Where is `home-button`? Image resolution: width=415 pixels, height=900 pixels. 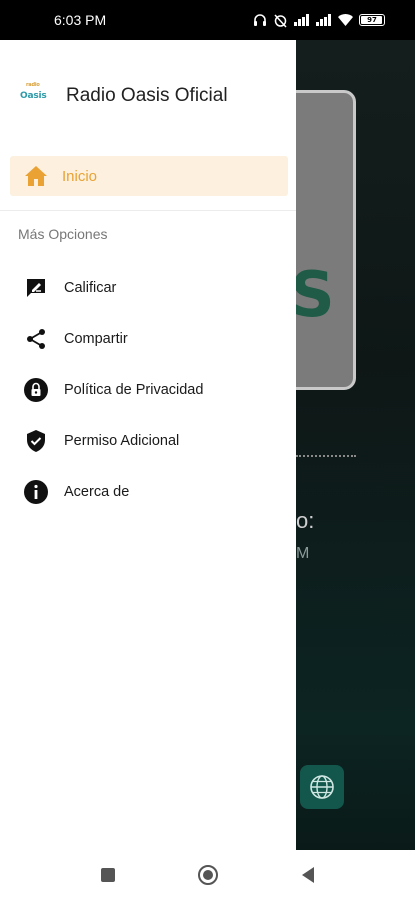 home-button is located at coordinates (208, 875).